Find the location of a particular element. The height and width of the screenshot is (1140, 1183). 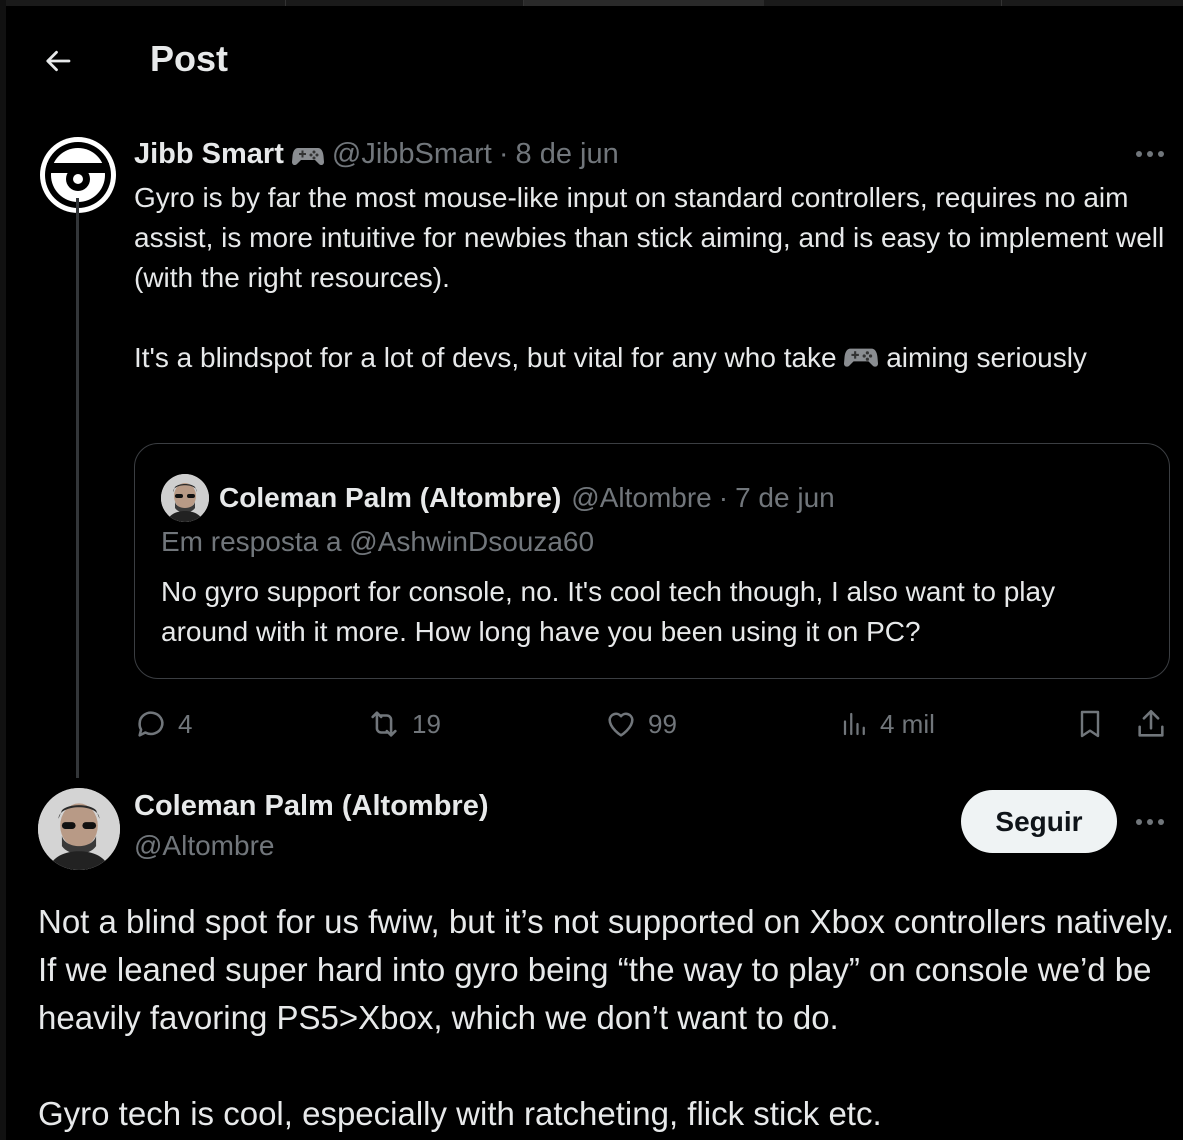

page-title: Post is located at coordinates (189, 58).